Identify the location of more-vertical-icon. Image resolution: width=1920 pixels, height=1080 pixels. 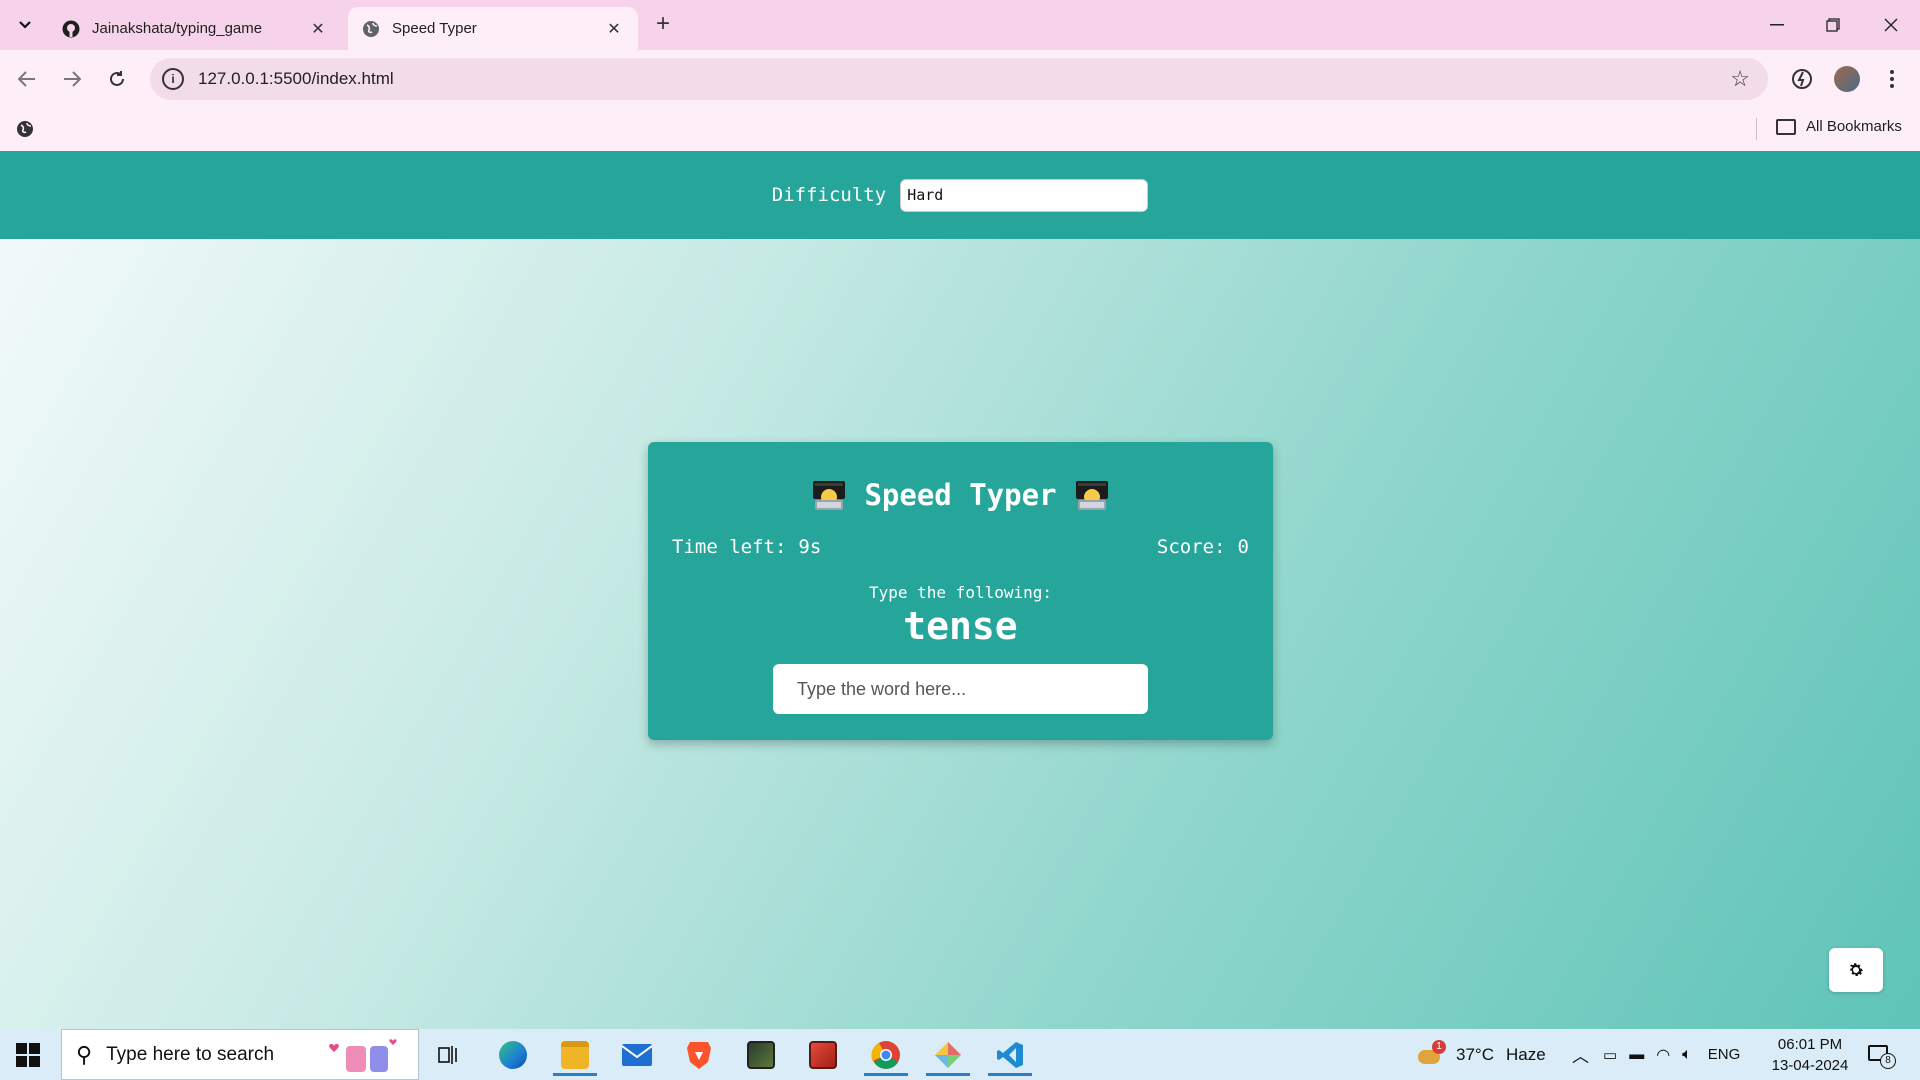
(1892, 79).